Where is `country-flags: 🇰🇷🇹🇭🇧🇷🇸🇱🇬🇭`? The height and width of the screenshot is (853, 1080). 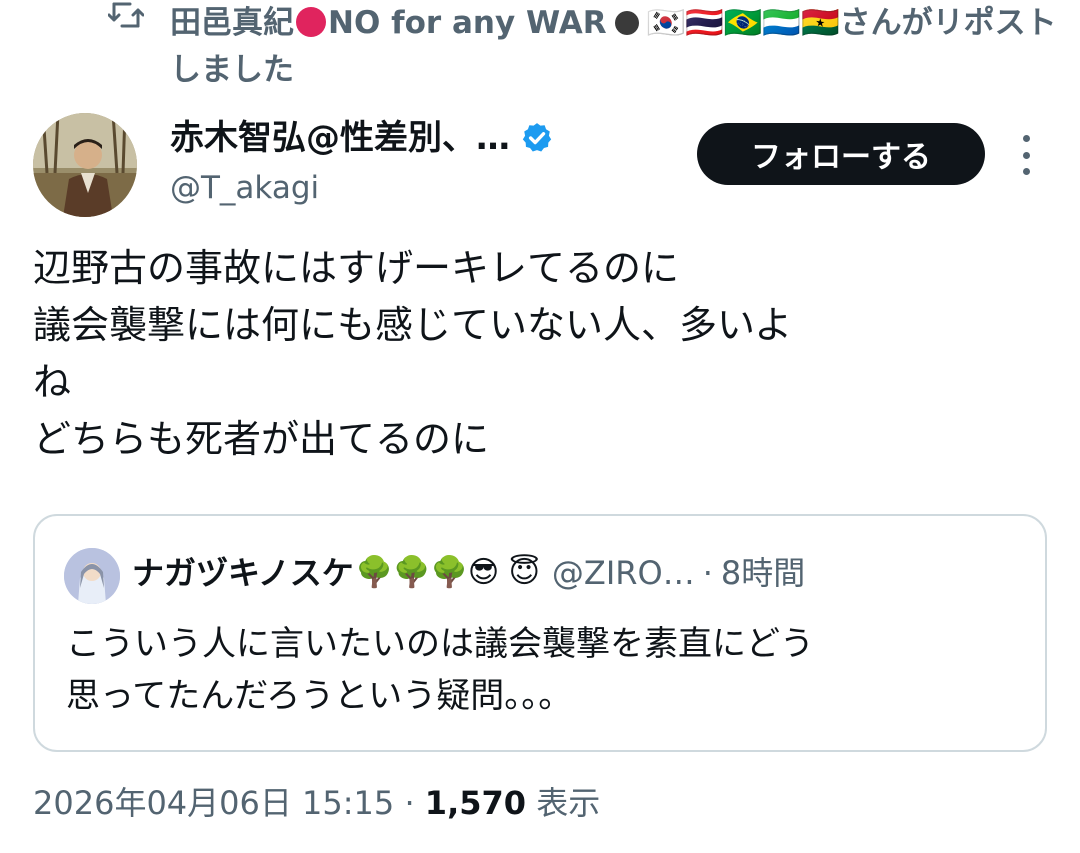
country-flags: 🇰🇷🇹🇭🇧🇷🇸🇱🇬🇭 is located at coordinates (743, 23).